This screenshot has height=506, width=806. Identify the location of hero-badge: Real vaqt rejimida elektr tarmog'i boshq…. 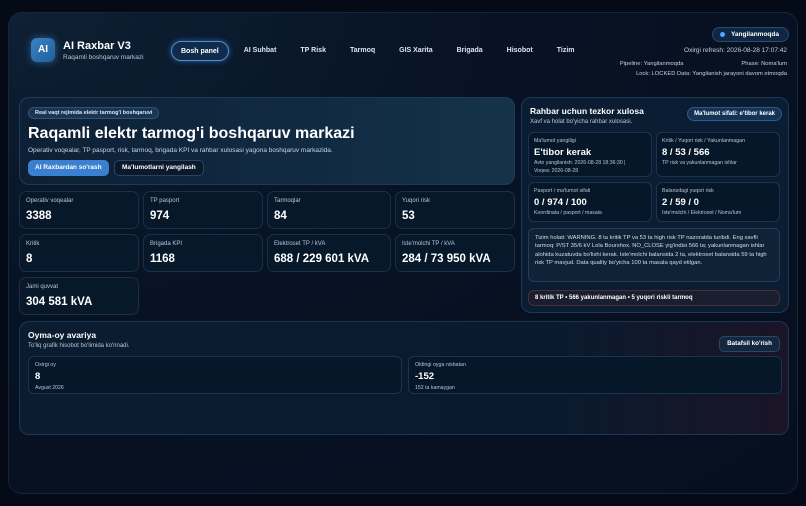
(94, 113).